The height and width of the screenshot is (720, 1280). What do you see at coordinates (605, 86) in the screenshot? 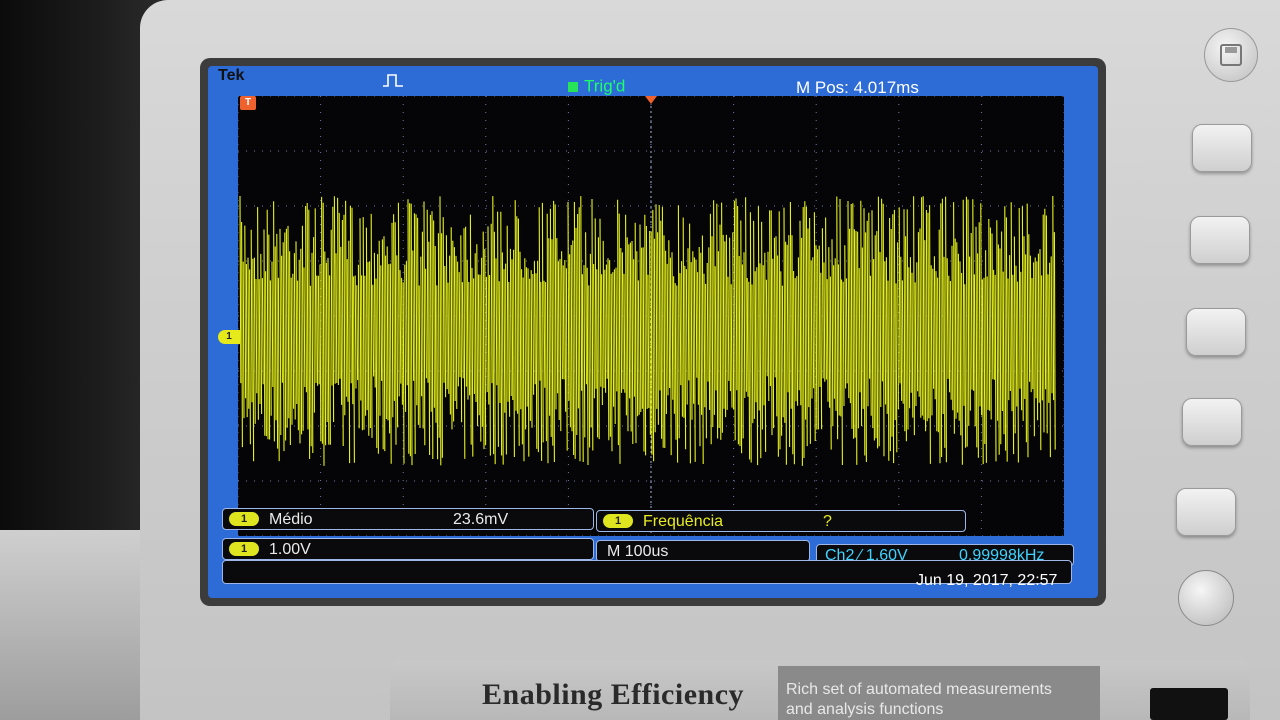
I see `trigger-status-label: Trig'd` at bounding box center [605, 86].